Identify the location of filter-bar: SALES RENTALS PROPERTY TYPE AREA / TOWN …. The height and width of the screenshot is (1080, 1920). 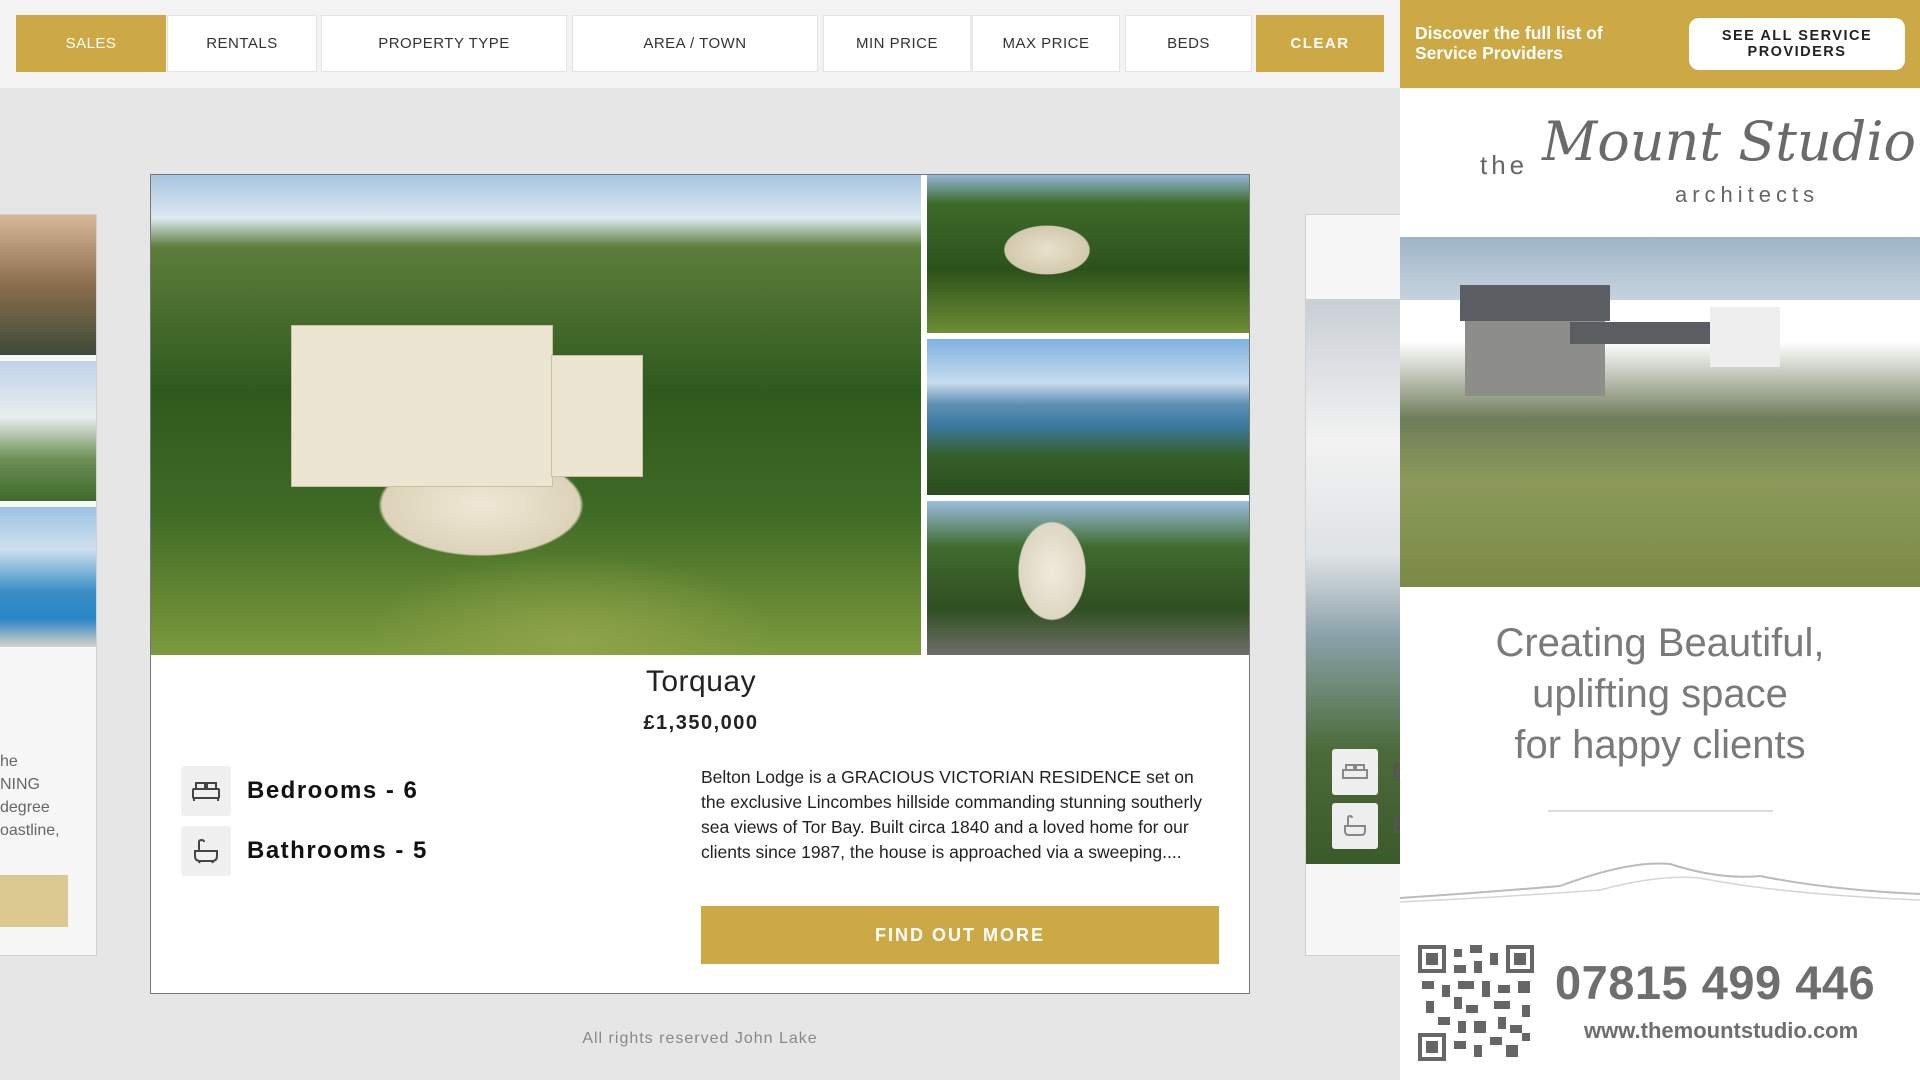
(700, 44).